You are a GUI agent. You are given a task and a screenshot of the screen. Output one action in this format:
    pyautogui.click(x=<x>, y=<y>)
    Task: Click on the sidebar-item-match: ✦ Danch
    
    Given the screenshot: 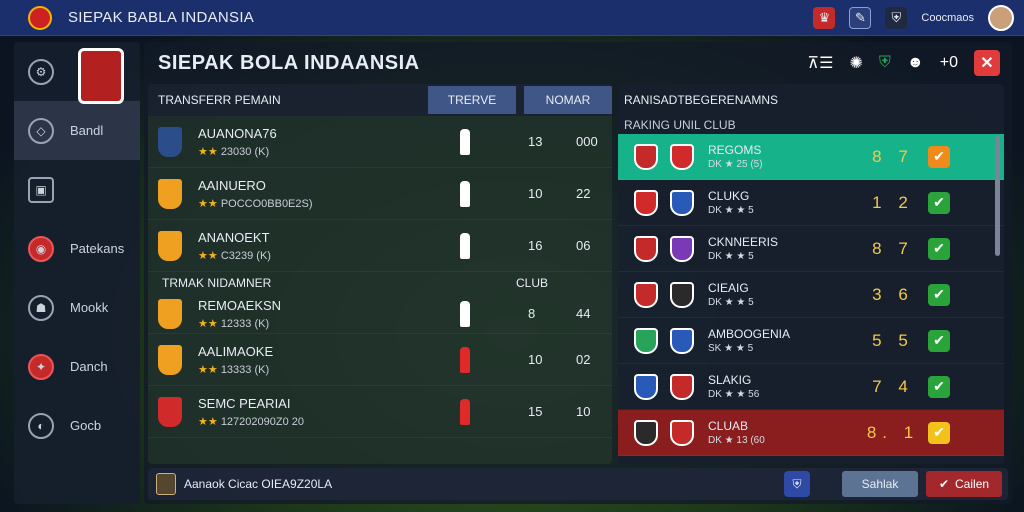 What is the action you would take?
    pyautogui.click(x=77, y=366)
    